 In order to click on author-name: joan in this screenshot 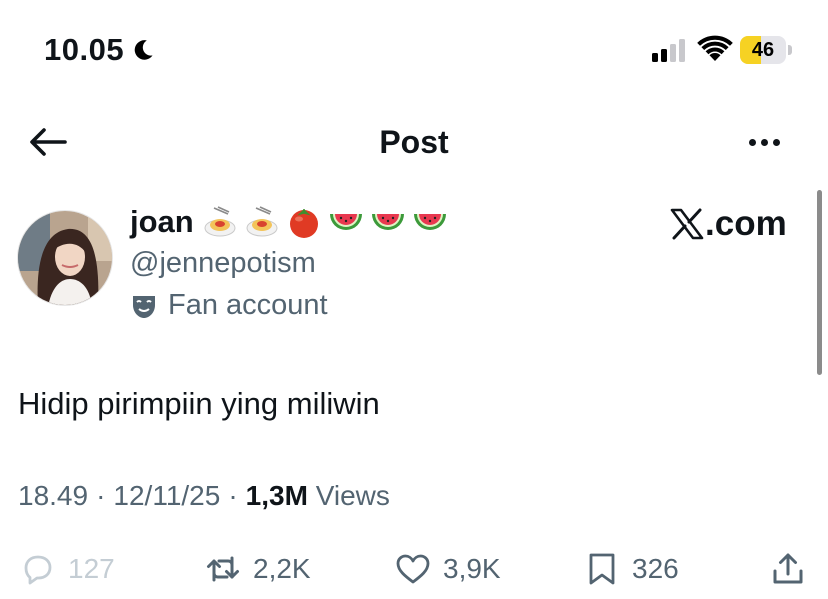, I will do `click(289, 222)`.